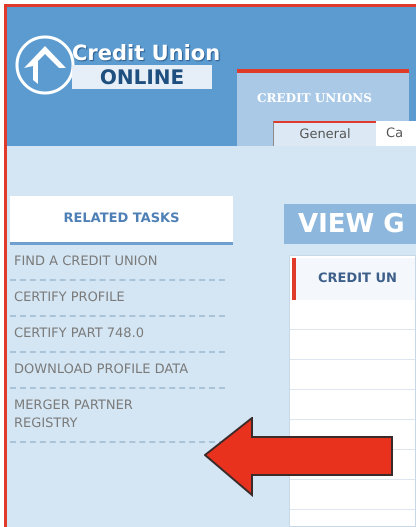 The height and width of the screenshot is (527, 416). I want to click on arrow-icon, so click(299, 457).